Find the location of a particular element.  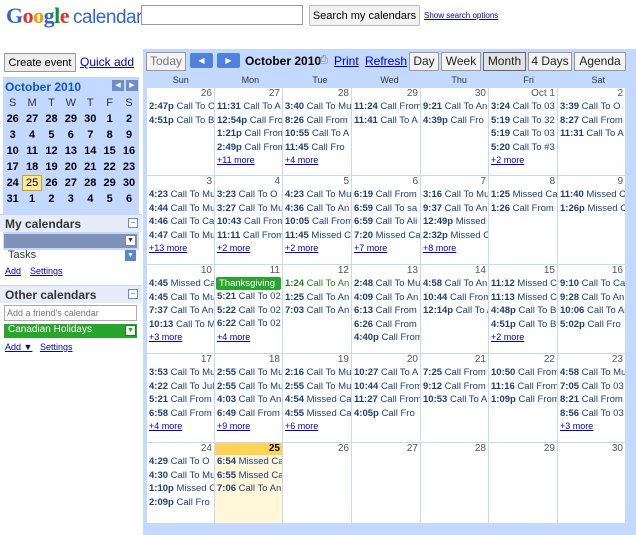

calendar-event: 6:26 Call From is located at coordinates (386, 325).